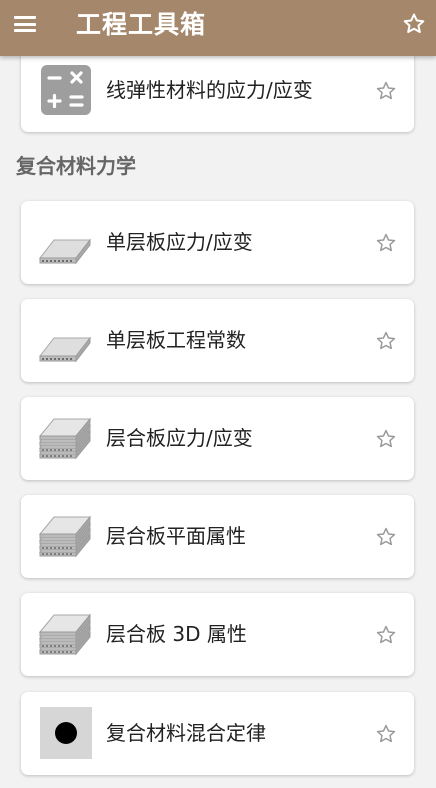 This screenshot has width=436, height=788. I want to click on tool-card-ply-engineering-constants: 单层板工程常数, so click(217, 340).